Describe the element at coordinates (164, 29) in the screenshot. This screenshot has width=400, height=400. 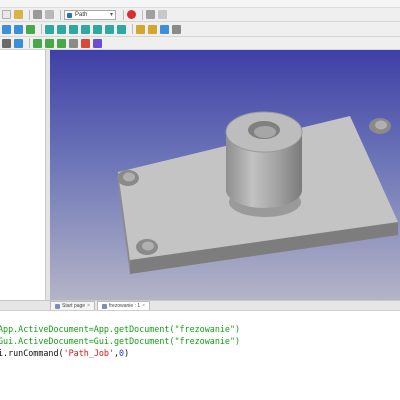
I see `group-icon` at that location.